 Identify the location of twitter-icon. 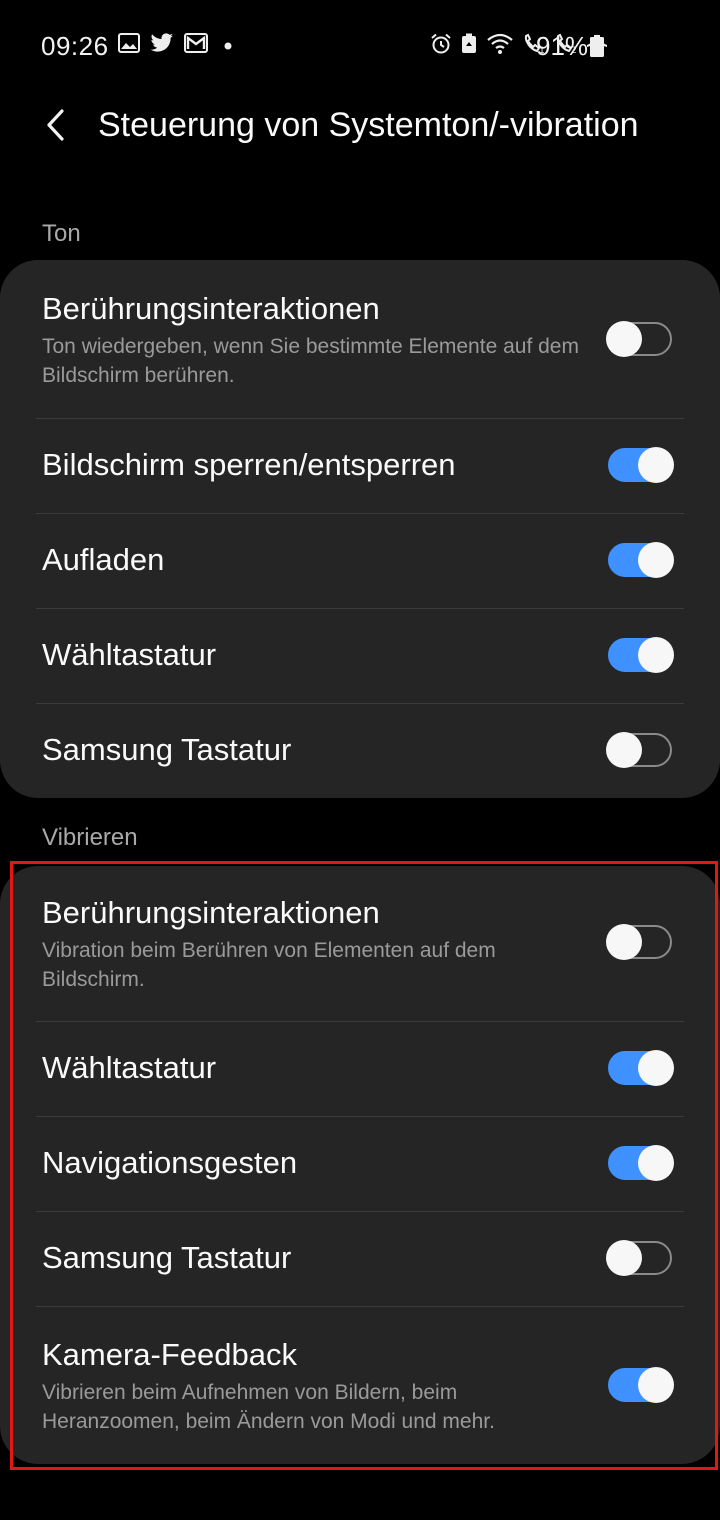
(162, 45).